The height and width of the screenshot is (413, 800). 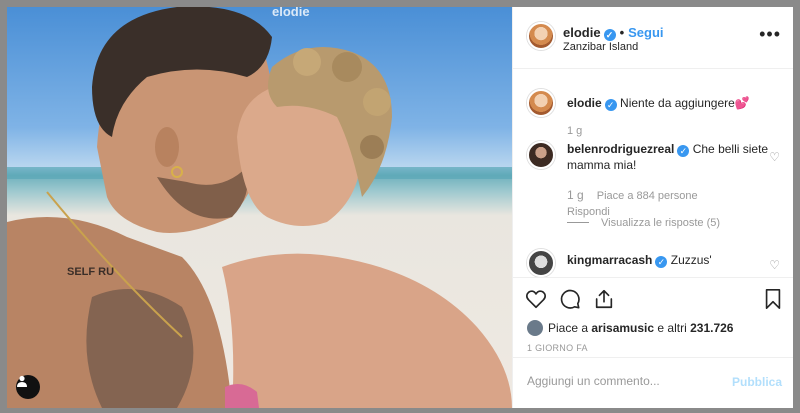 I want to click on person-icon, so click(x=22, y=381).